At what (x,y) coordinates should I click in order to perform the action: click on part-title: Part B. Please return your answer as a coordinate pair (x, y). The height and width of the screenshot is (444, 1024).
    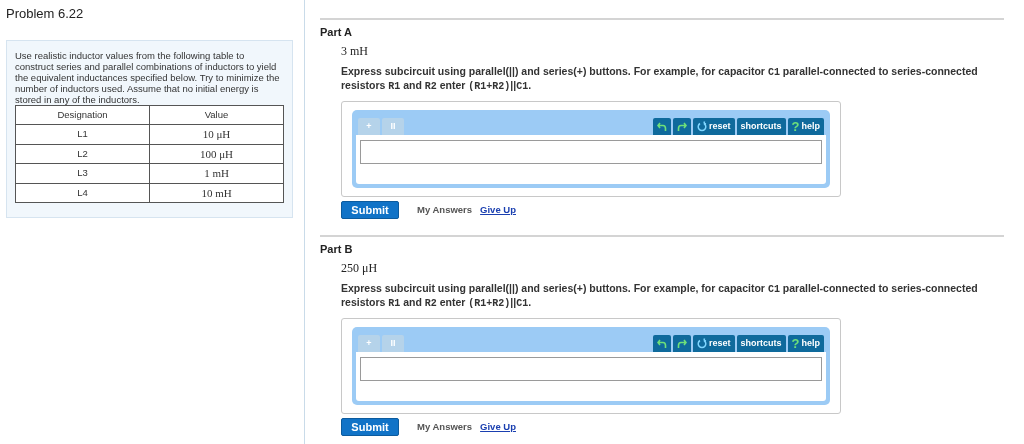
    Looking at the image, I should click on (337, 249).